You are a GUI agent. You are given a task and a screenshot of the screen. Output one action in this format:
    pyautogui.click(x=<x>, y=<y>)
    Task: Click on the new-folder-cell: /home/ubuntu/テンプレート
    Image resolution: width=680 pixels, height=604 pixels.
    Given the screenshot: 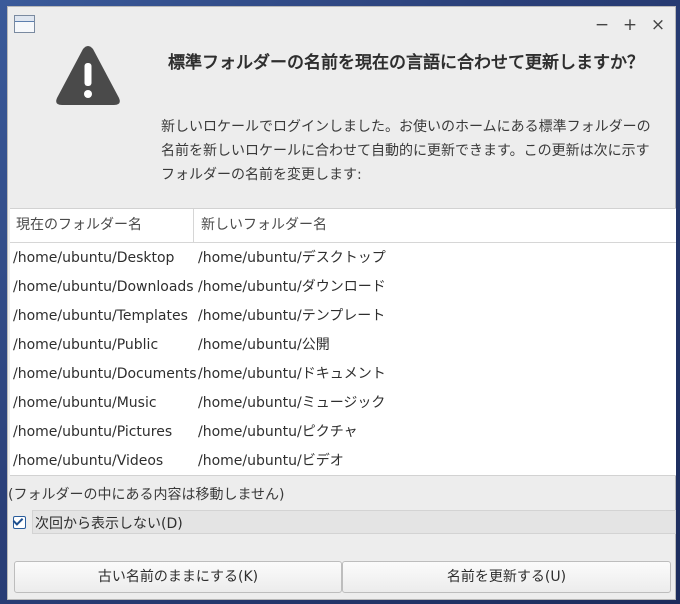 What is the action you would take?
    pyautogui.click(x=292, y=316)
    